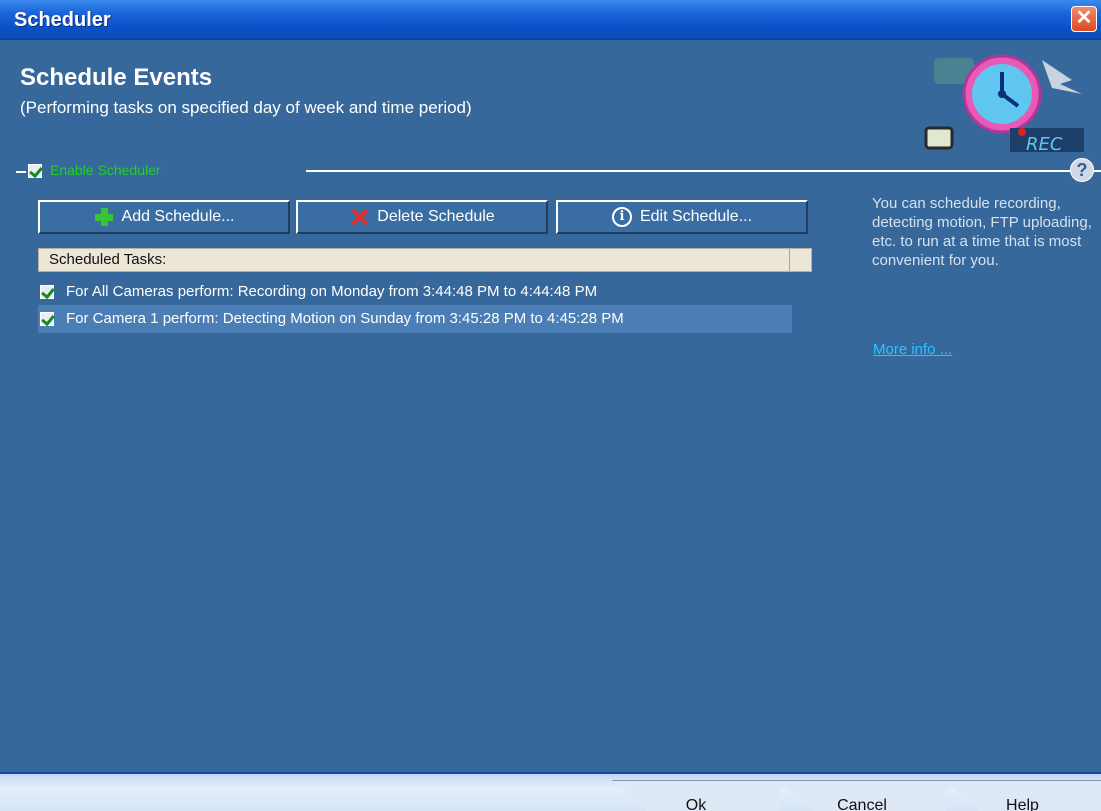 This screenshot has width=1101, height=811. What do you see at coordinates (1084, 19) in the screenshot?
I see `close-button: ✕` at bounding box center [1084, 19].